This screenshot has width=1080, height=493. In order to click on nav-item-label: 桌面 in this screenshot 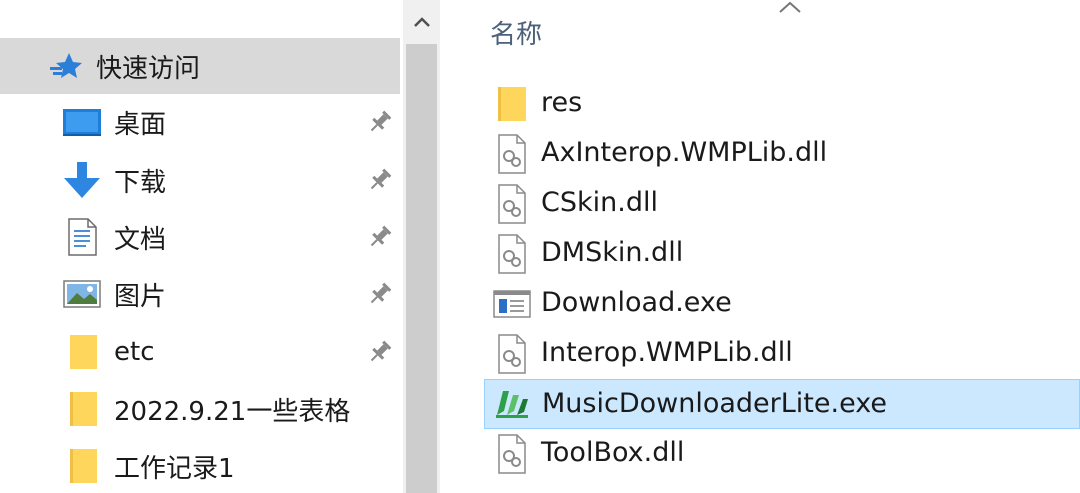, I will do `click(140, 124)`.